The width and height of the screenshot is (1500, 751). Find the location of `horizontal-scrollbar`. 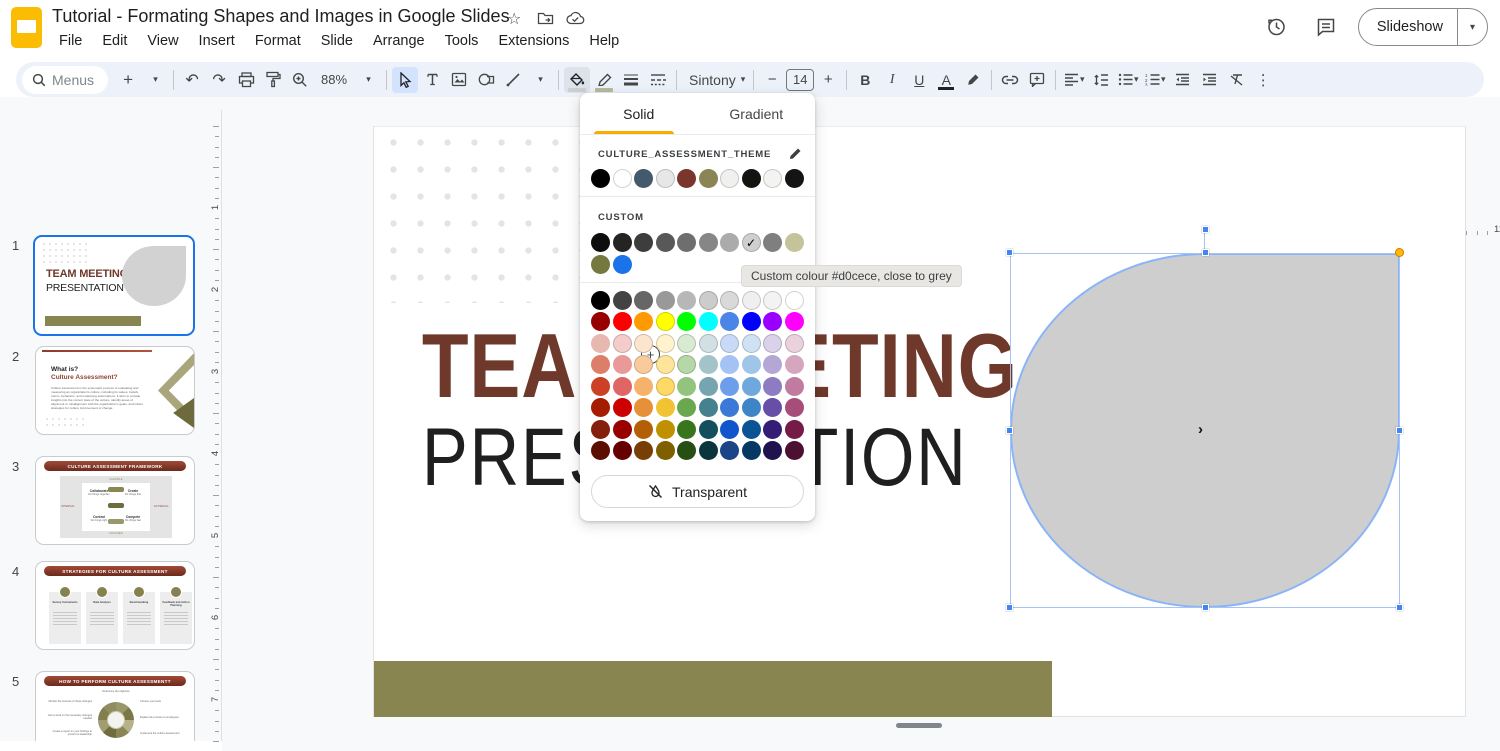

horizontal-scrollbar is located at coordinates (919, 725).